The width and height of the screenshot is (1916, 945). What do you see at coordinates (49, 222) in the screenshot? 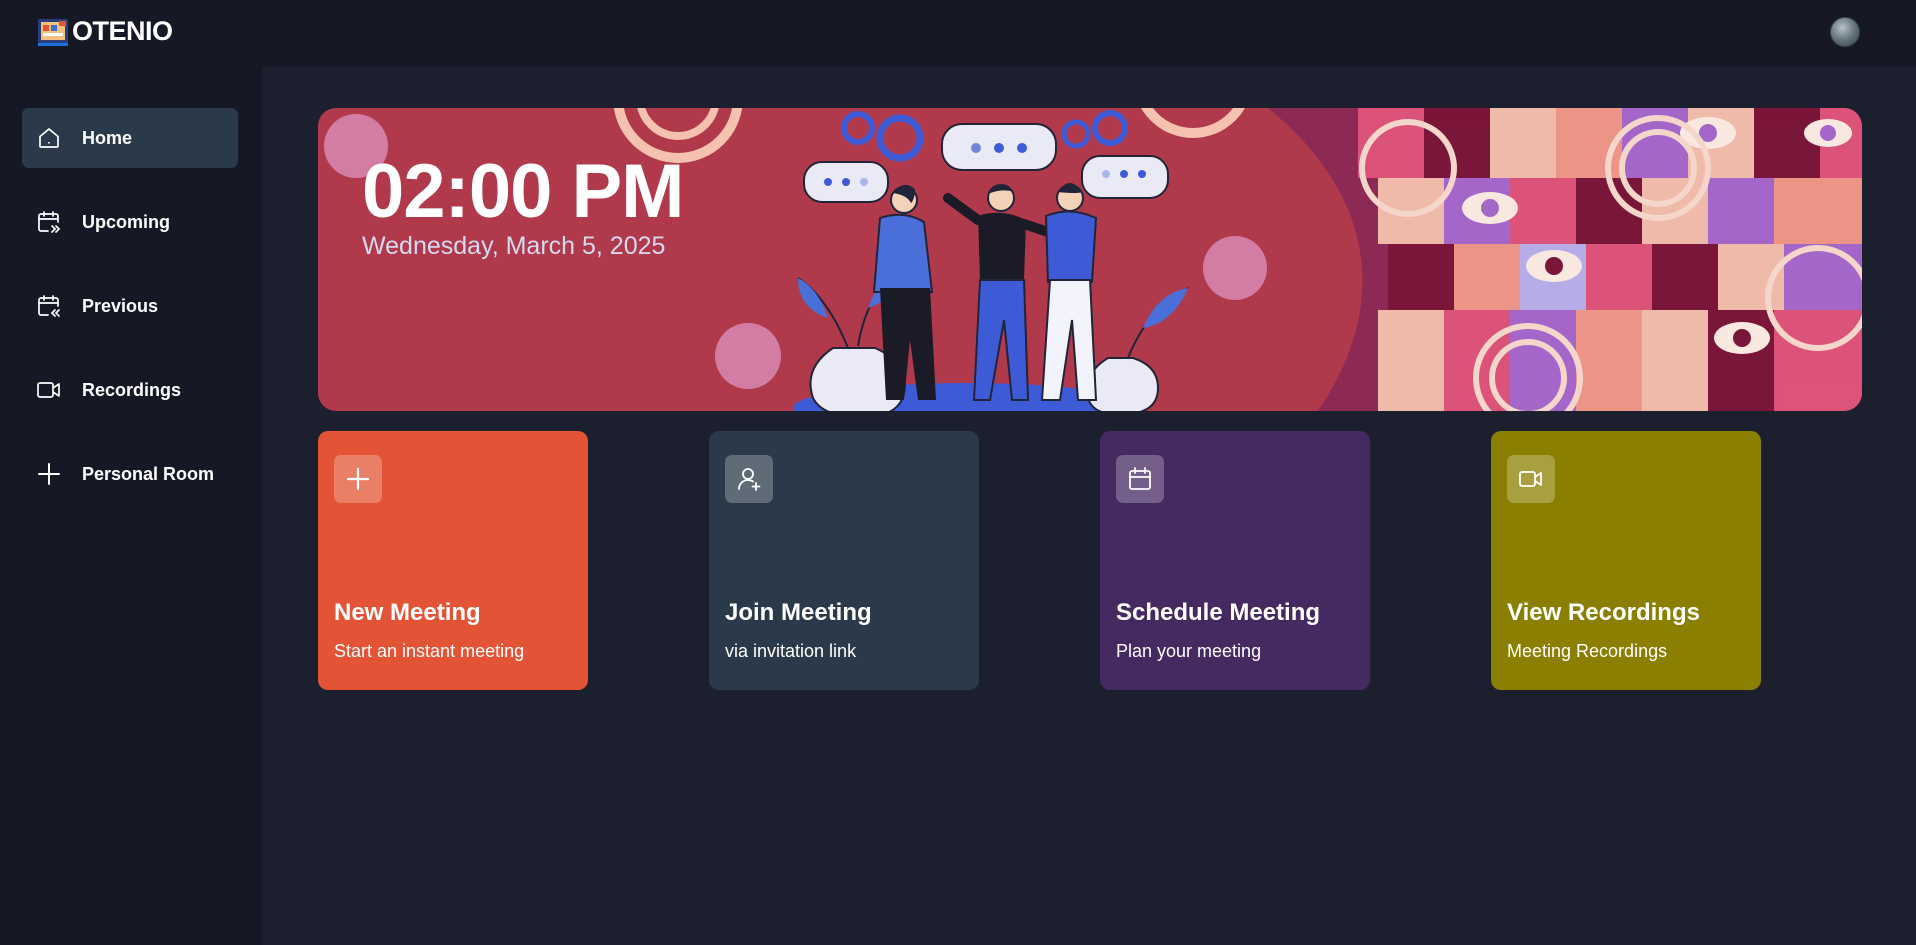
I see `calendar-forward-icon` at bounding box center [49, 222].